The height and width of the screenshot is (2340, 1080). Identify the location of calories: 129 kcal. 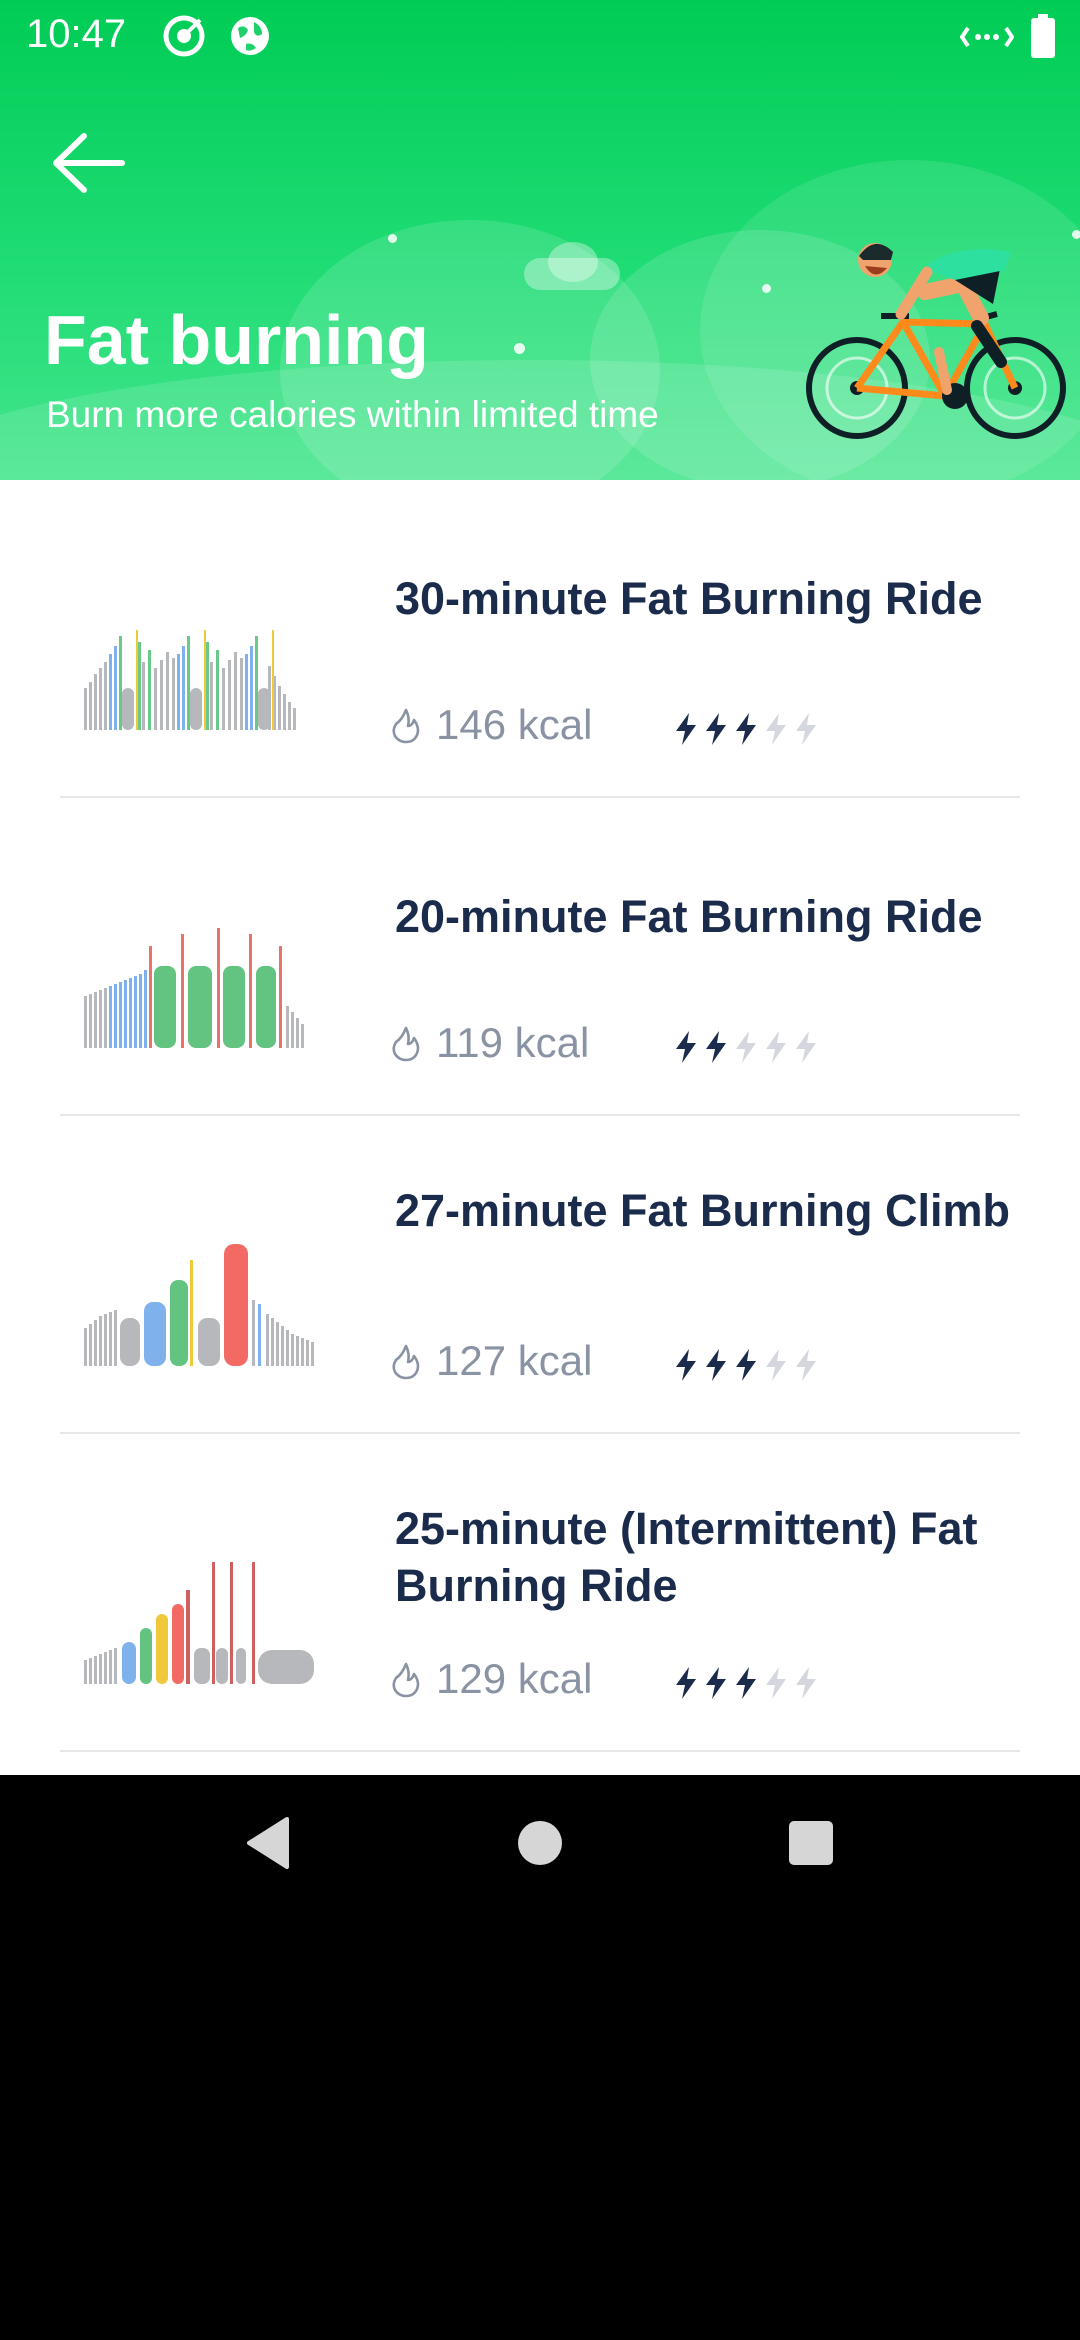
(491, 1679).